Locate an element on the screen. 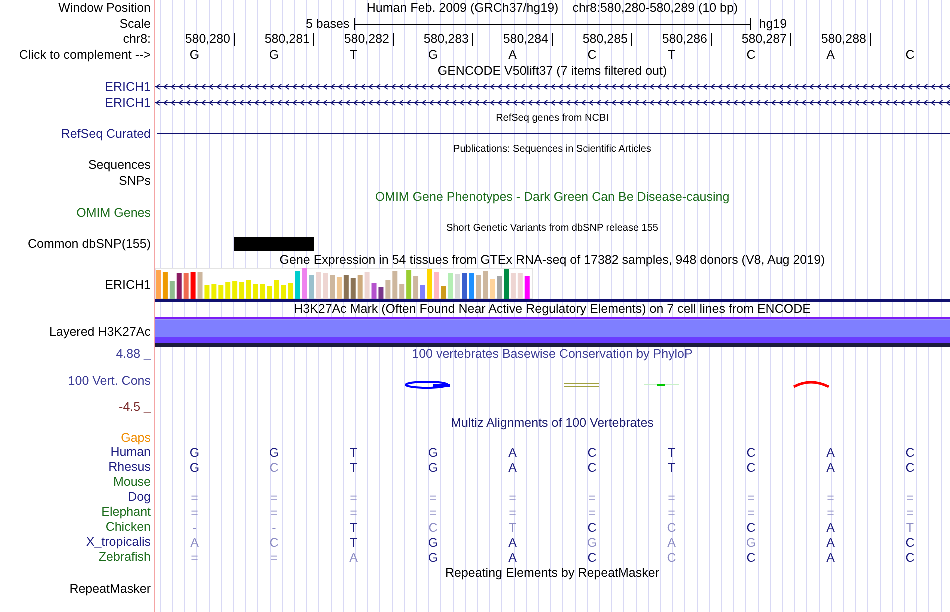  track-label: Gaps is located at coordinates (136, 438).